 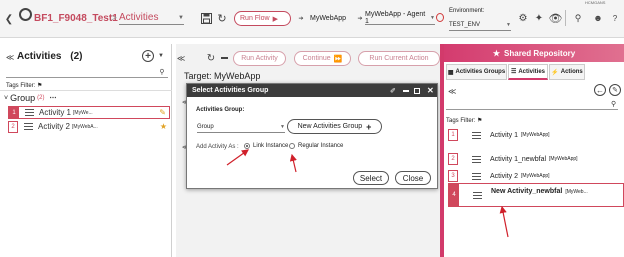 What do you see at coordinates (504, 221) in the screenshot?
I see `arrow-to-new-activity` at bounding box center [504, 221].